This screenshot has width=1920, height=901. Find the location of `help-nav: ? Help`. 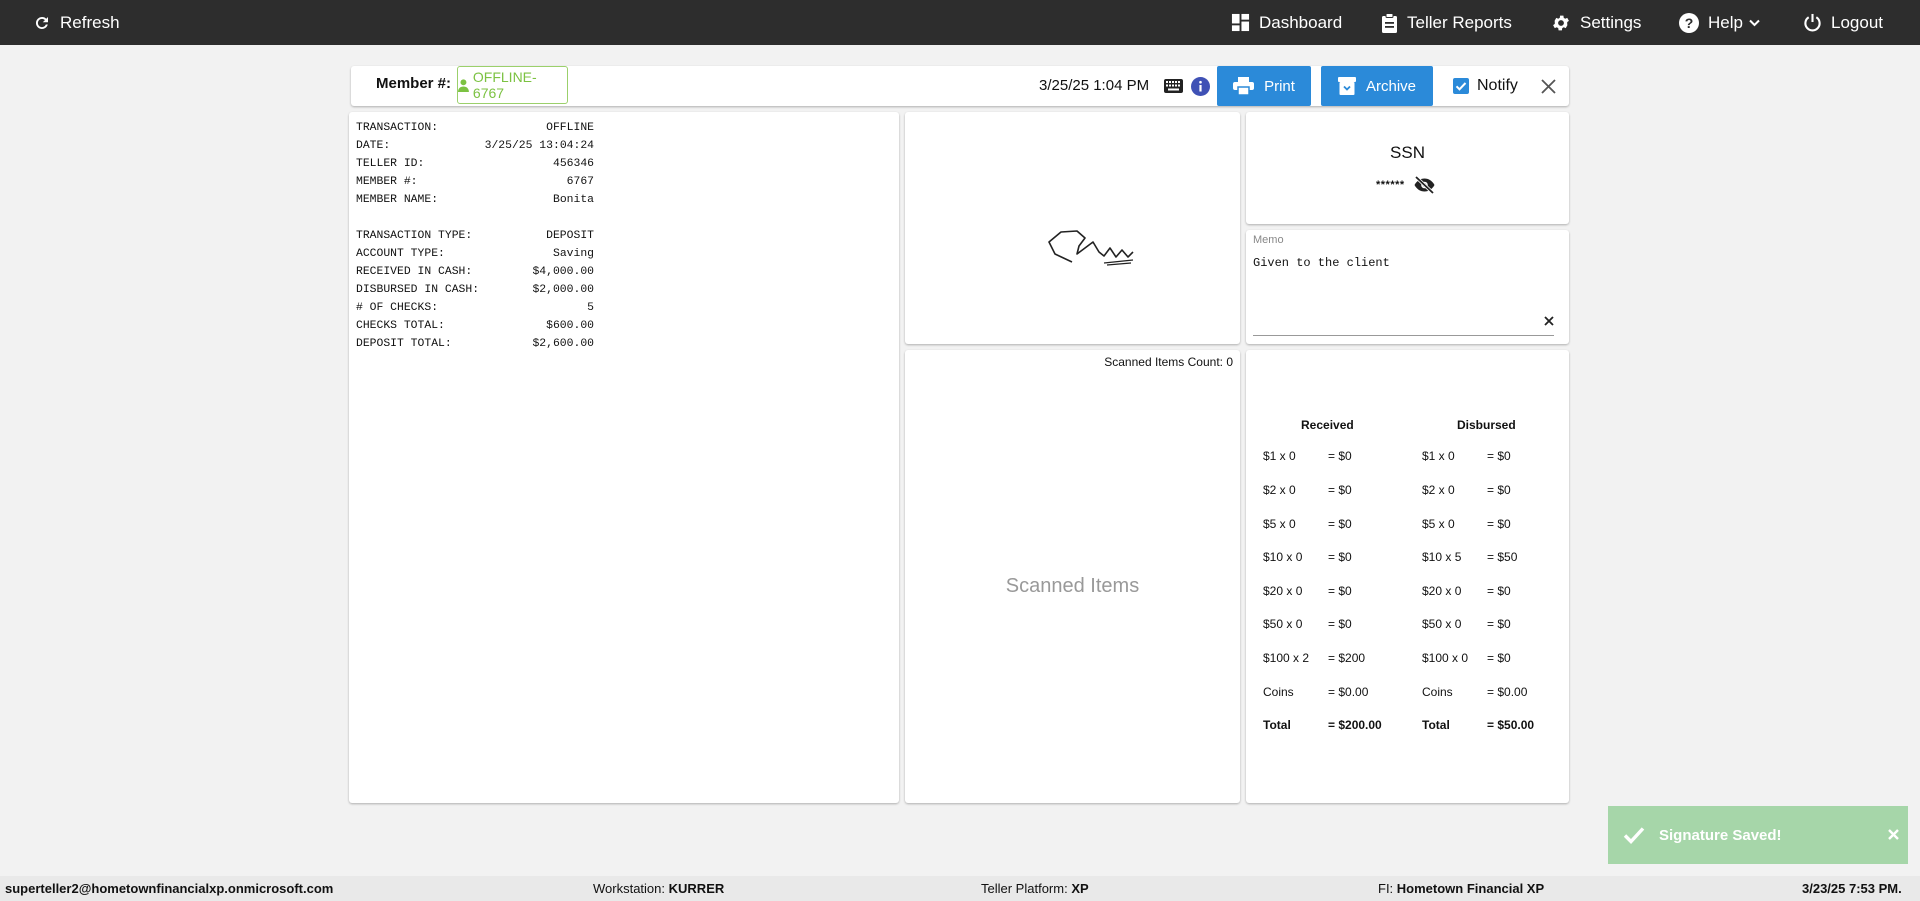

help-nav: ? Help is located at coordinates (1719, 22).